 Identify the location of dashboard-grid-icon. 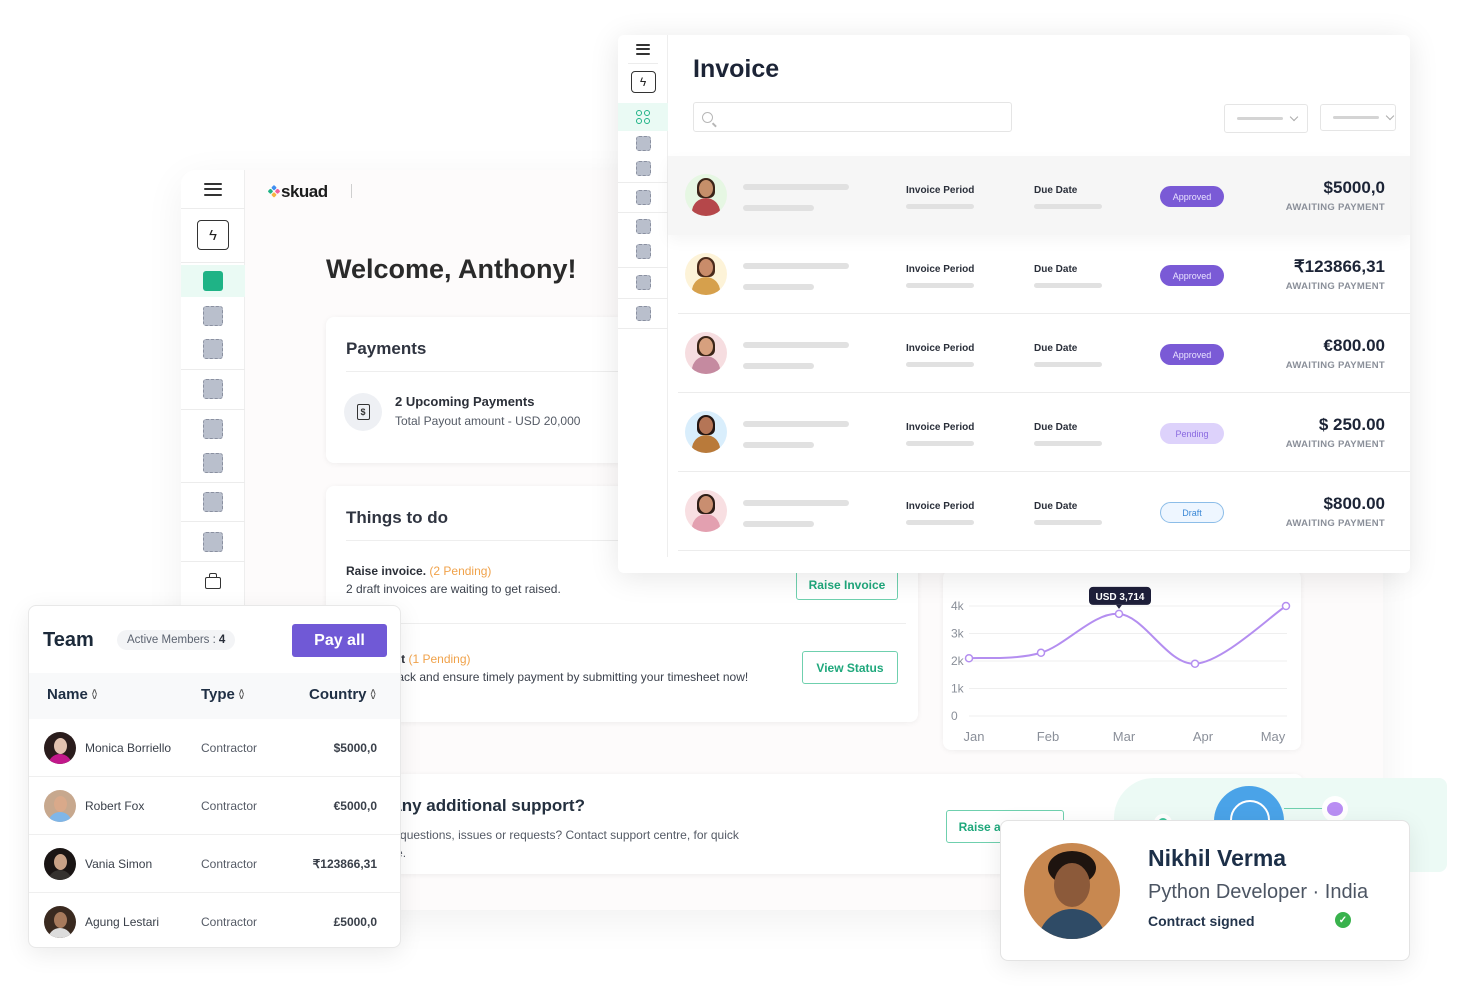
(643, 117).